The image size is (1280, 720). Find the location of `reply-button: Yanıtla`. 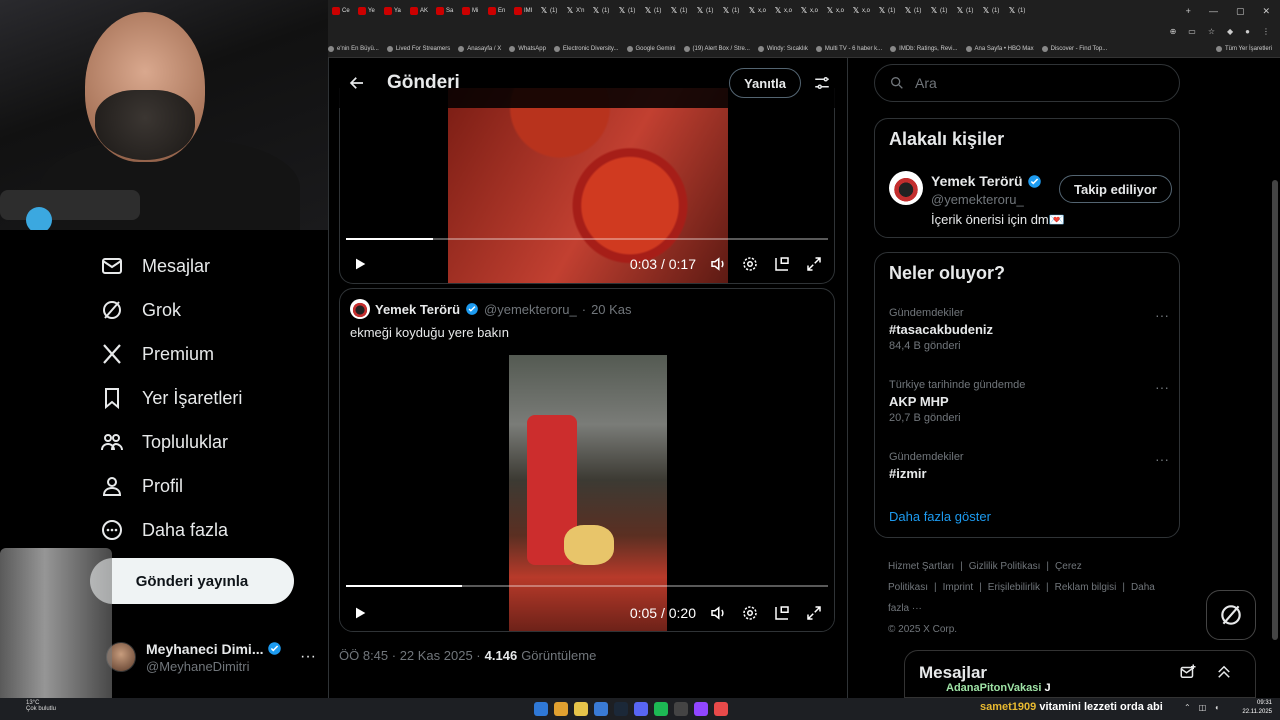

reply-button: Yanıtla is located at coordinates (765, 83).